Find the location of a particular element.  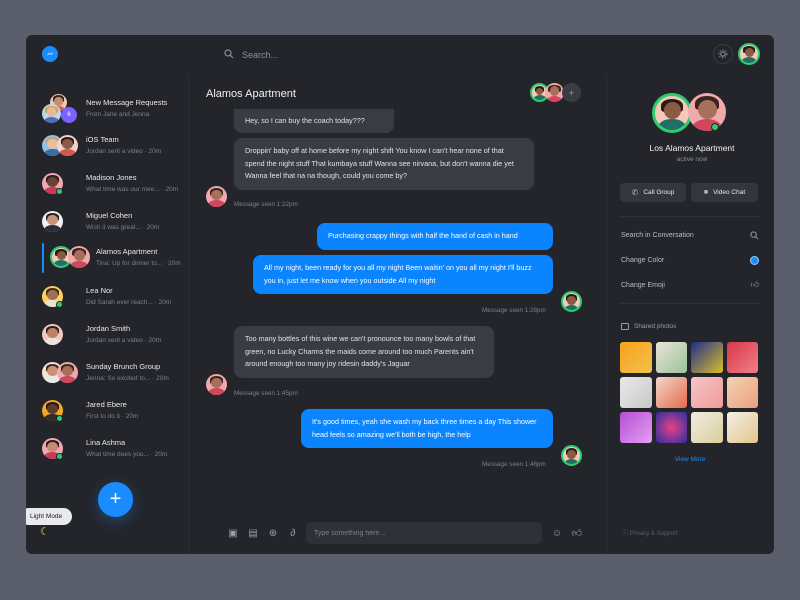

image-icon is located at coordinates (625, 326).